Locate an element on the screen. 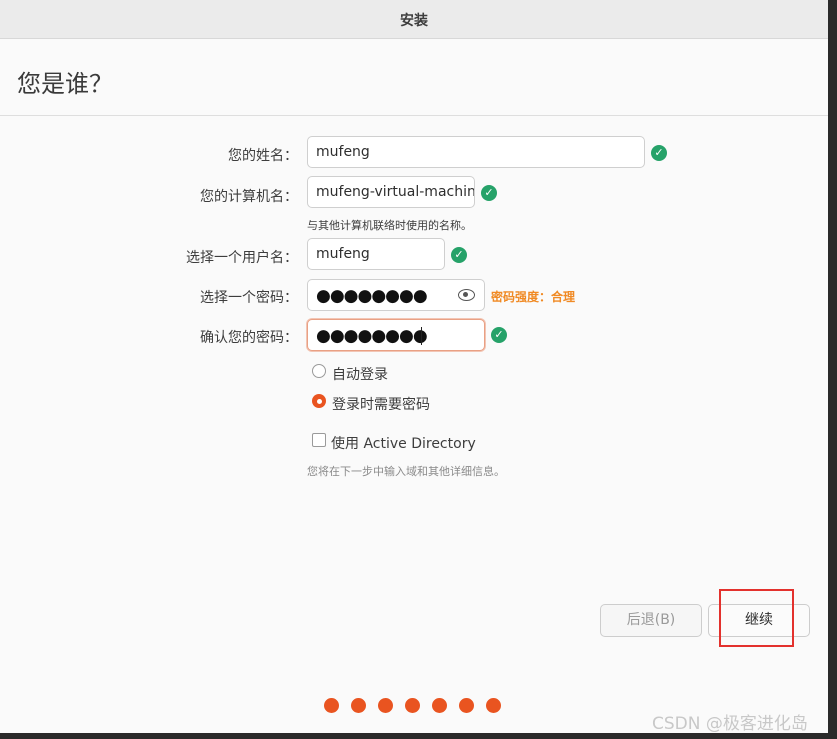 This screenshot has height=739, width=837. watermark: CSDN @极客进化岛 is located at coordinates (730, 723).